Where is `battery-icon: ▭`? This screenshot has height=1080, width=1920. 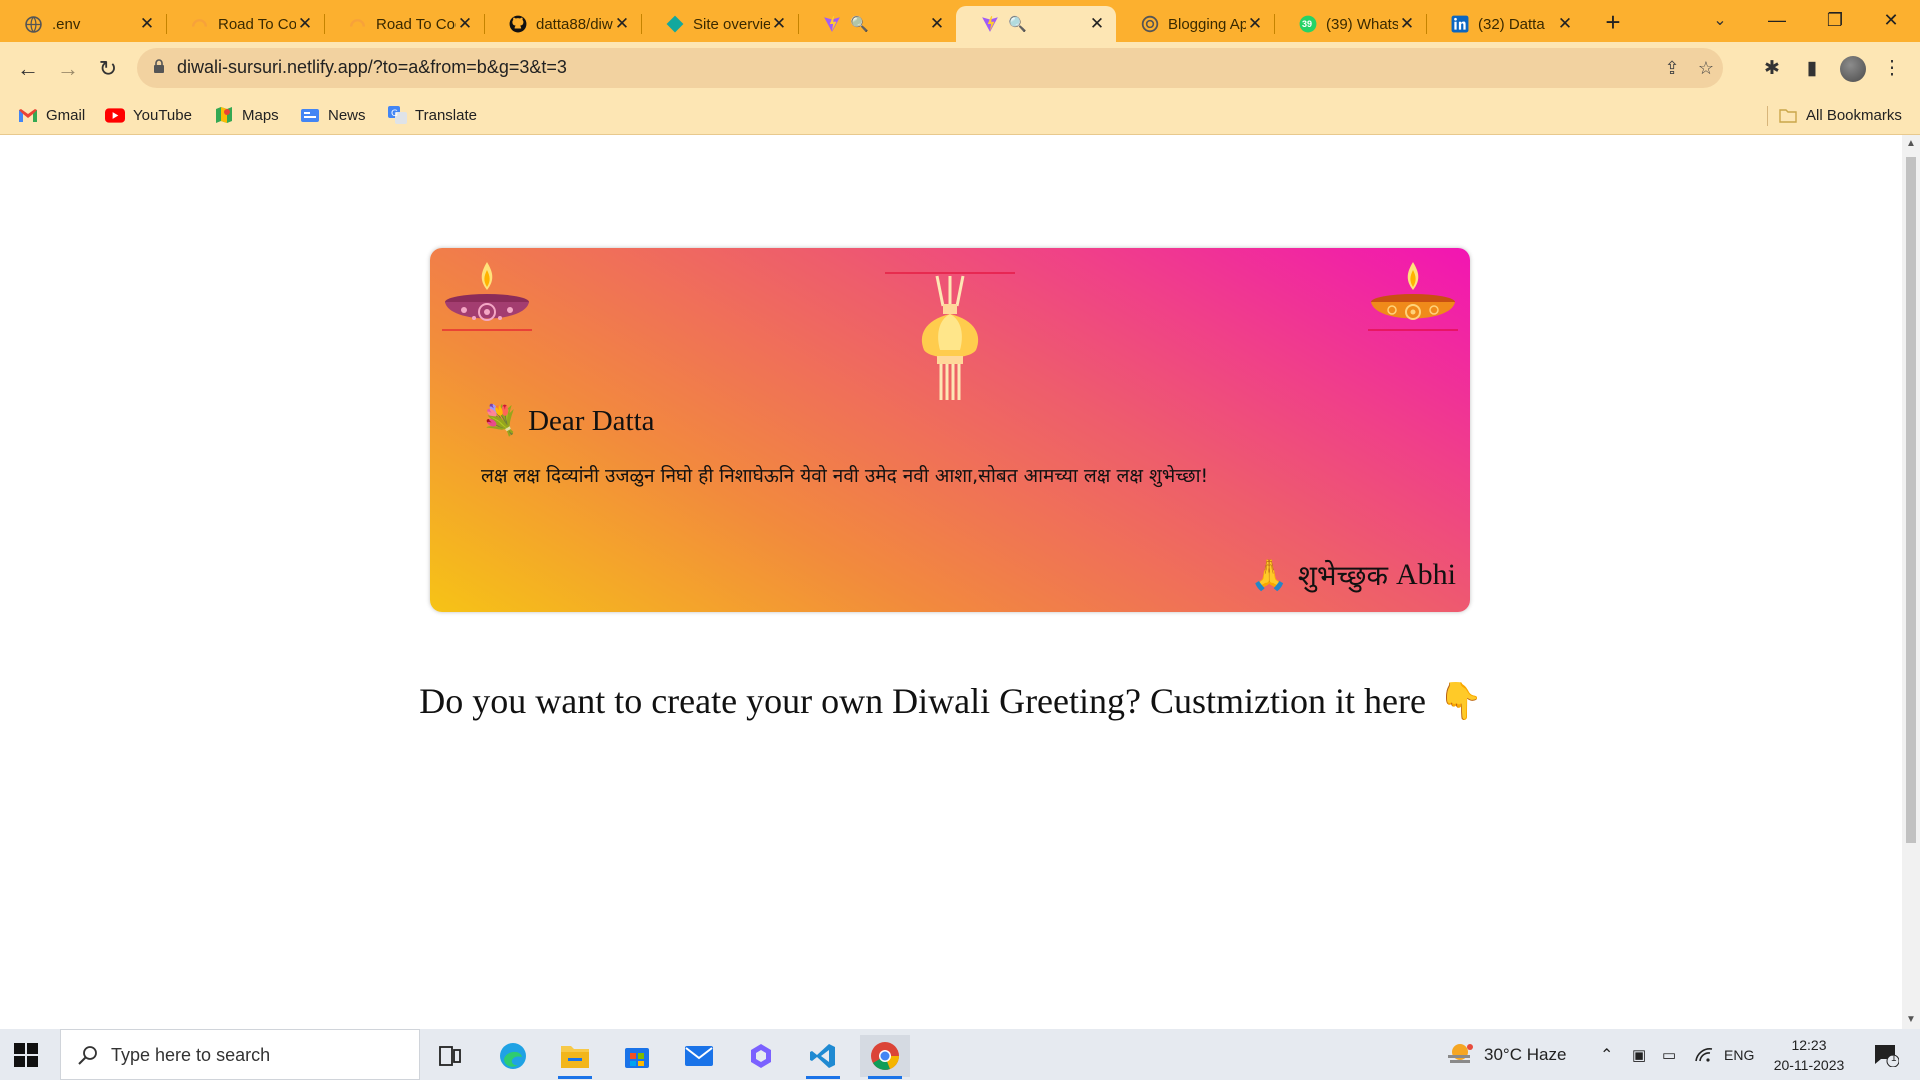 battery-icon: ▭ is located at coordinates (1669, 1054).